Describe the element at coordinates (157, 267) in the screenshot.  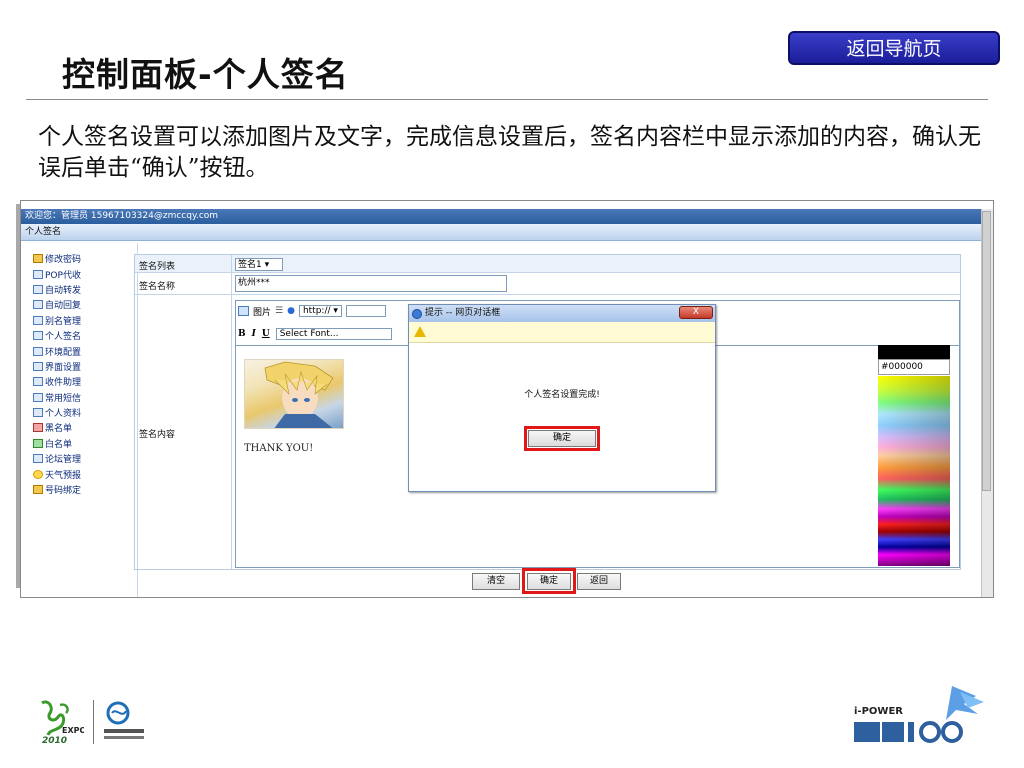
I see `signature-list-label: 签名列表` at that location.